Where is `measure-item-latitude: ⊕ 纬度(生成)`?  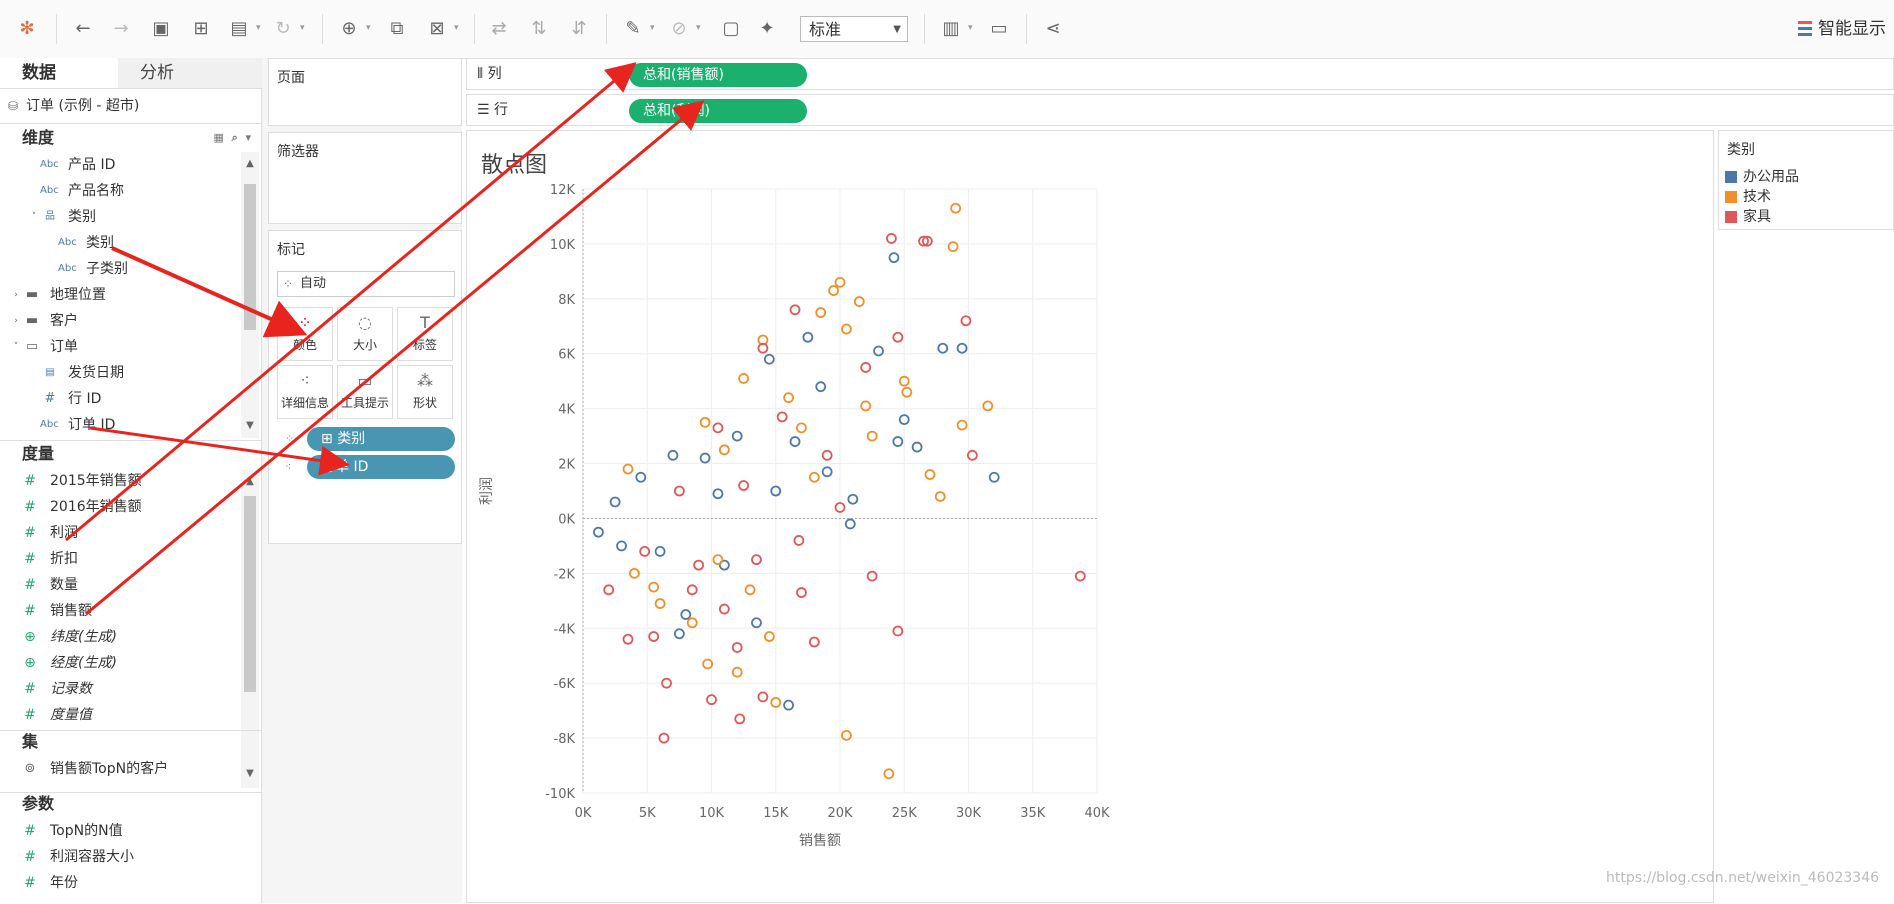 measure-item-latitude: ⊕ 纬度(生成) is located at coordinates (130, 637).